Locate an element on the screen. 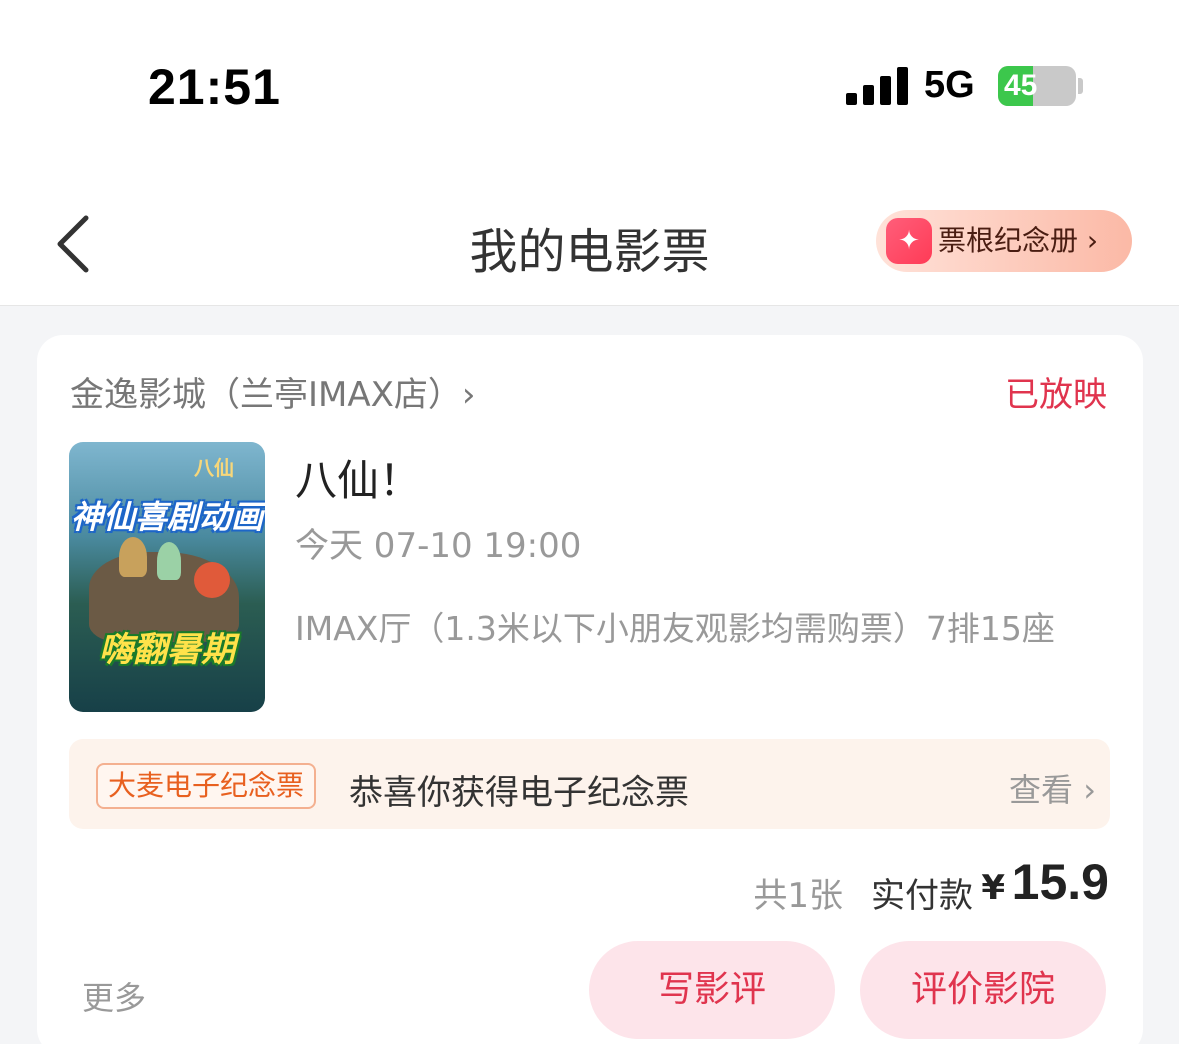 This screenshot has height=1044, width=1179. ticket-album-button: ✦ 票根纪念册 › is located at coordinates (1004, 241).